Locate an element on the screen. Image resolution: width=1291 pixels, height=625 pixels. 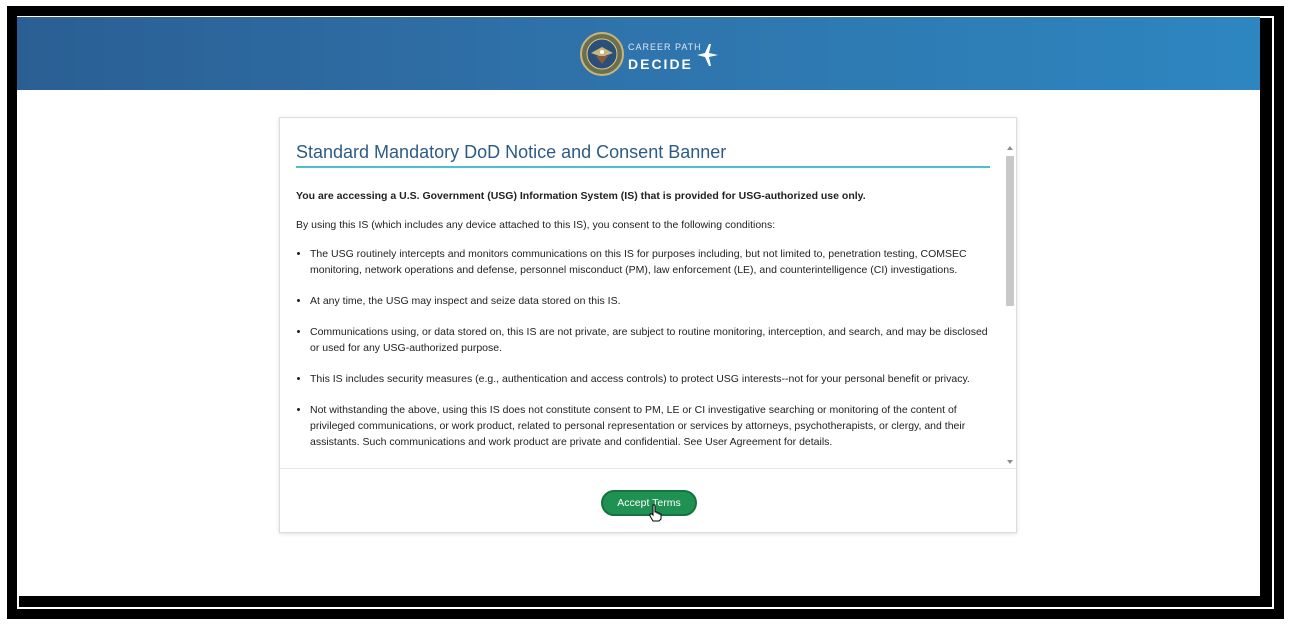
scrollbar-thumb is located at coordinates (1010, 231).